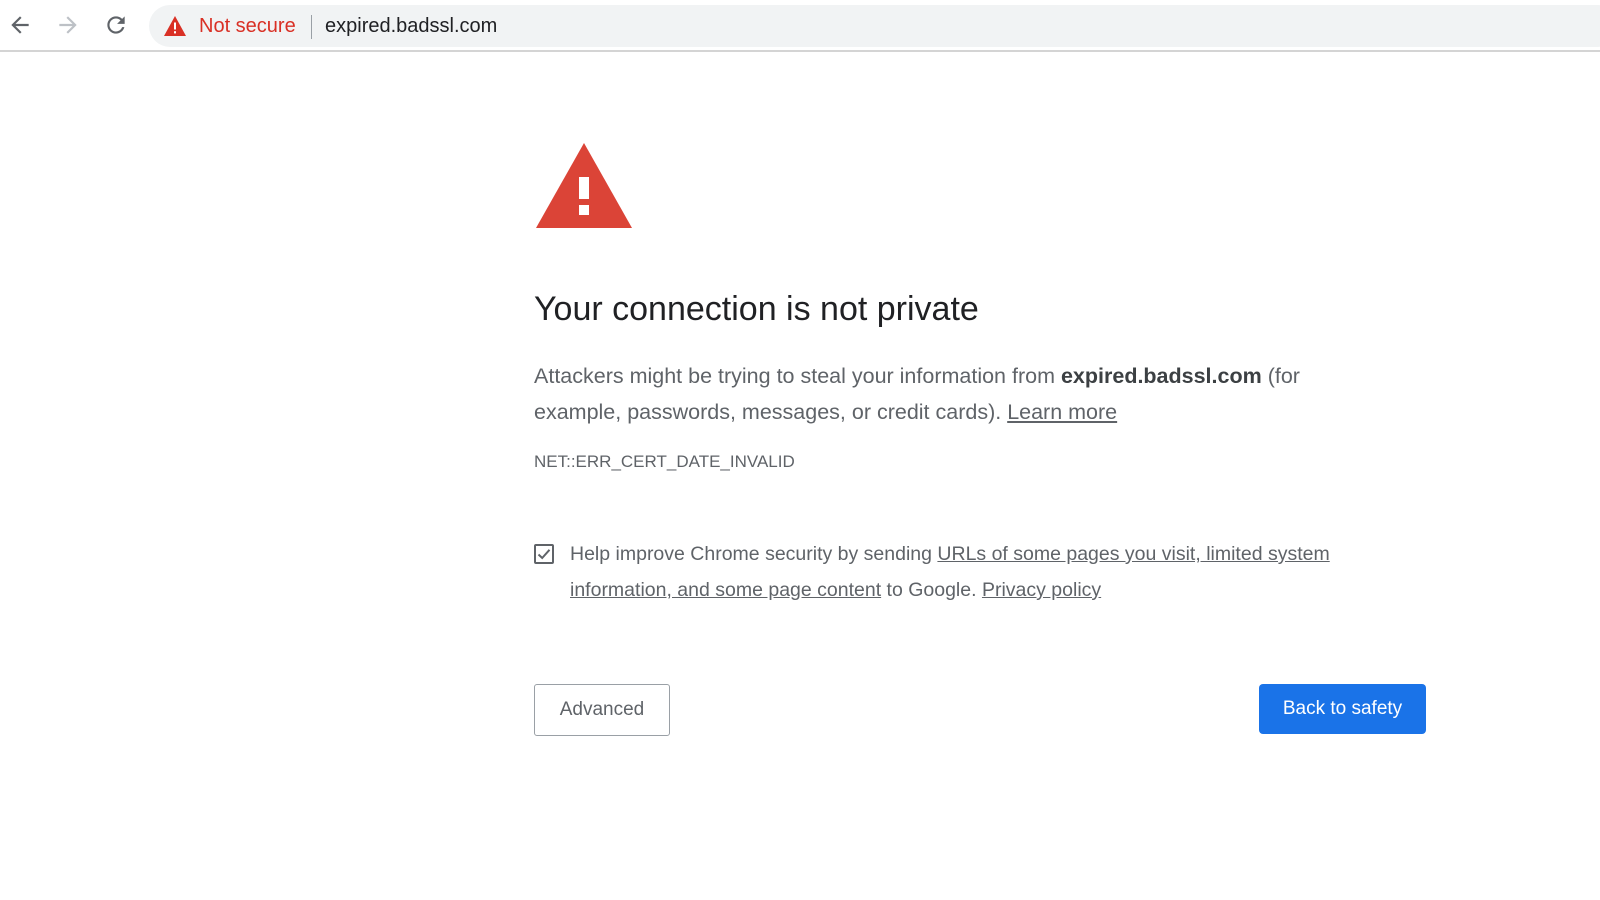 The image size is (1600, 900). I want to click on error-code: NET::ERR_CERT_DATE_INVALID, so click(664, 461).